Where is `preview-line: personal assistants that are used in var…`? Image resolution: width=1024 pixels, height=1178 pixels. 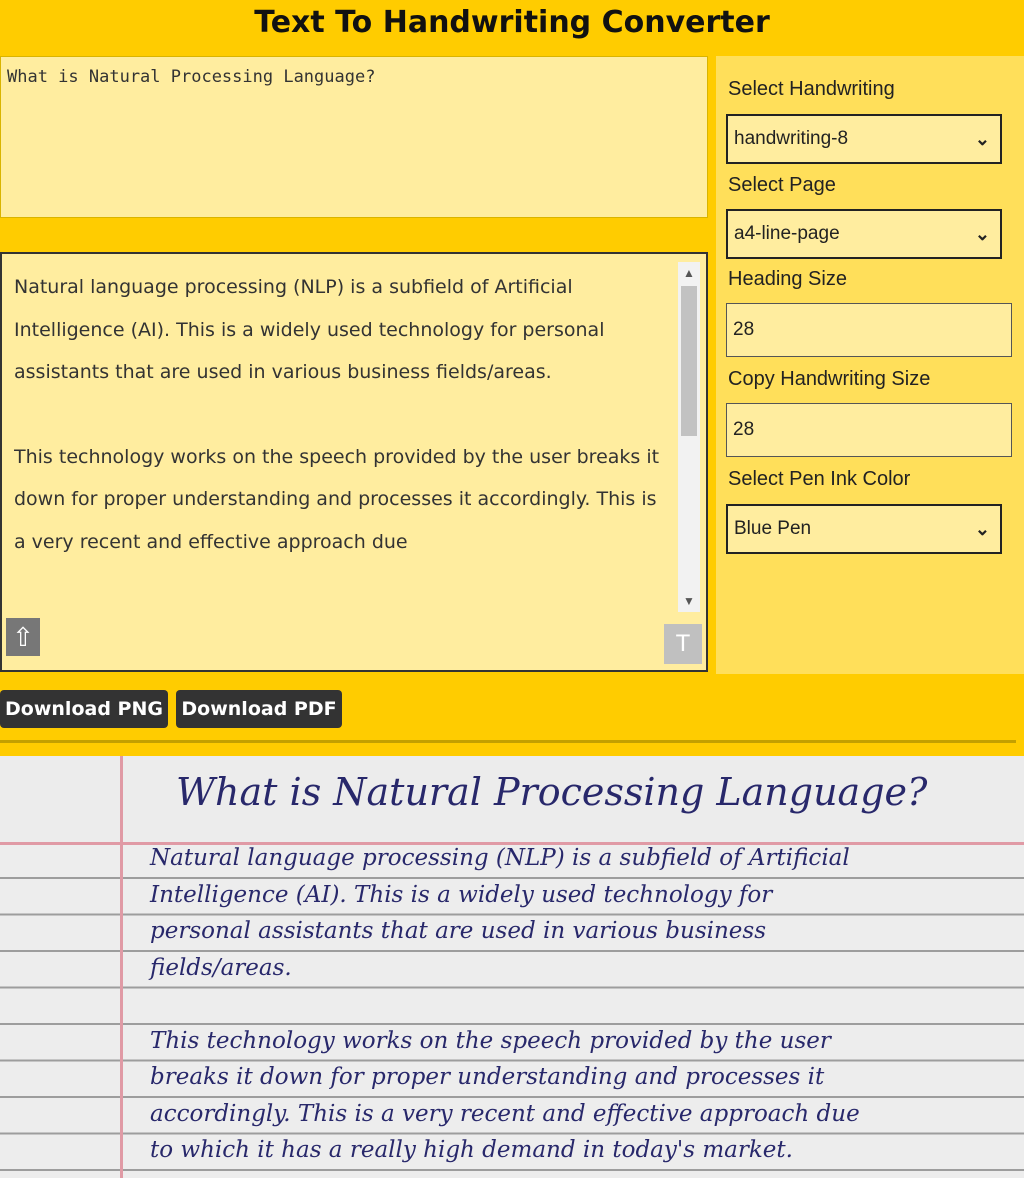
preview-line: personal assistants that are used in var… is located at coordinates (458, 931).